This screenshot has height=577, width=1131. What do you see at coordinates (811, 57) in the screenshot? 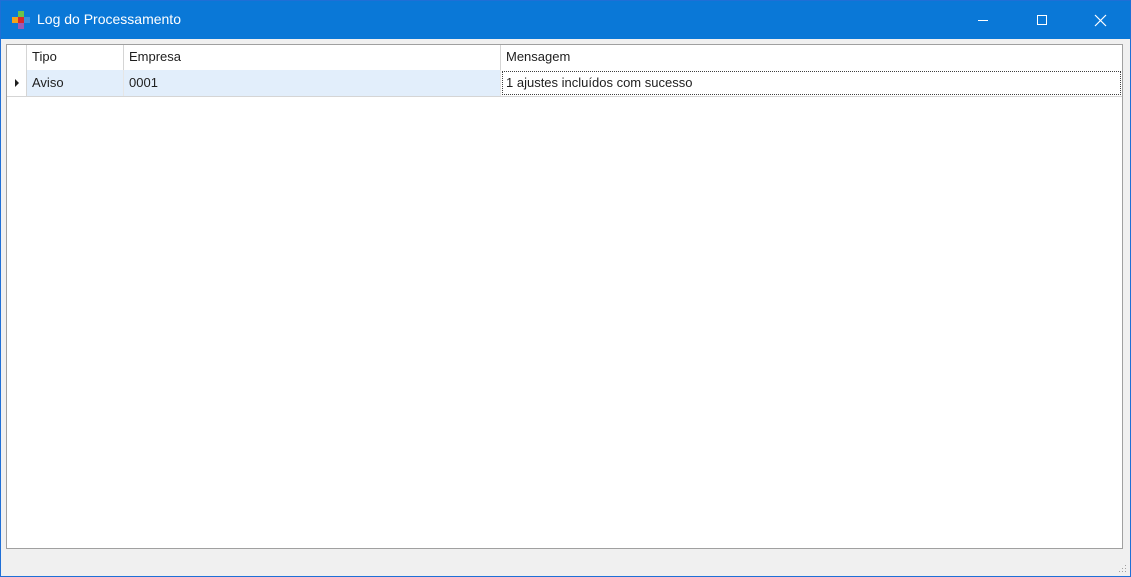
I see `column-header-mensagem: Mensagem` at bounding box center [811, 57].